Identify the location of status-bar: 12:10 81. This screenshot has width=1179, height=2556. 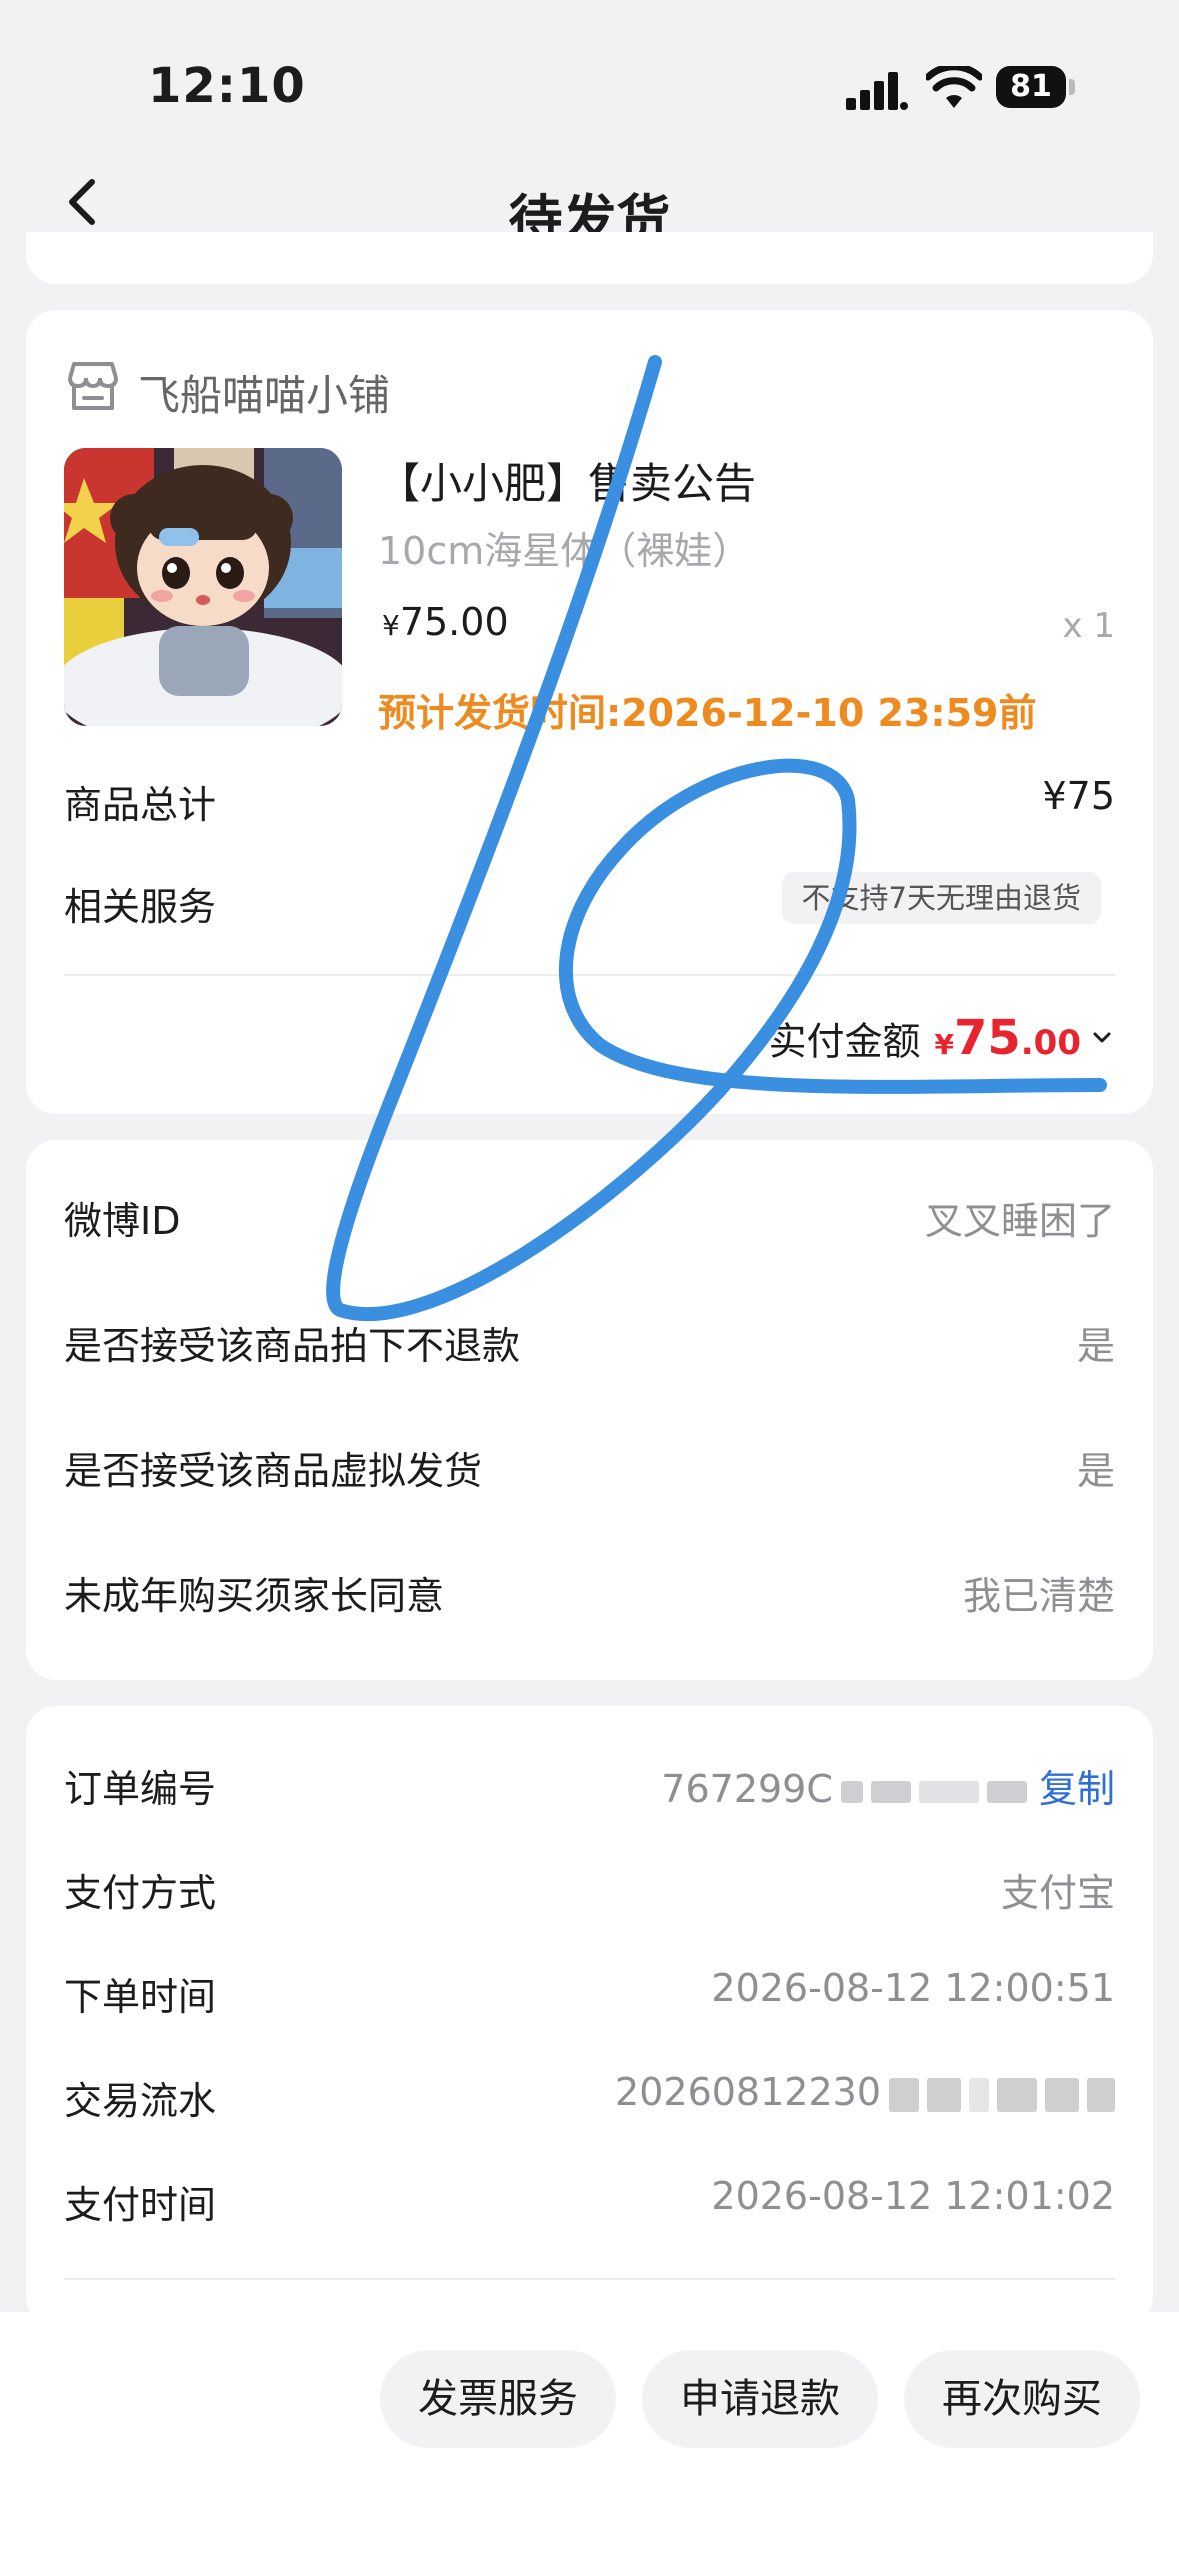
(589, 75).